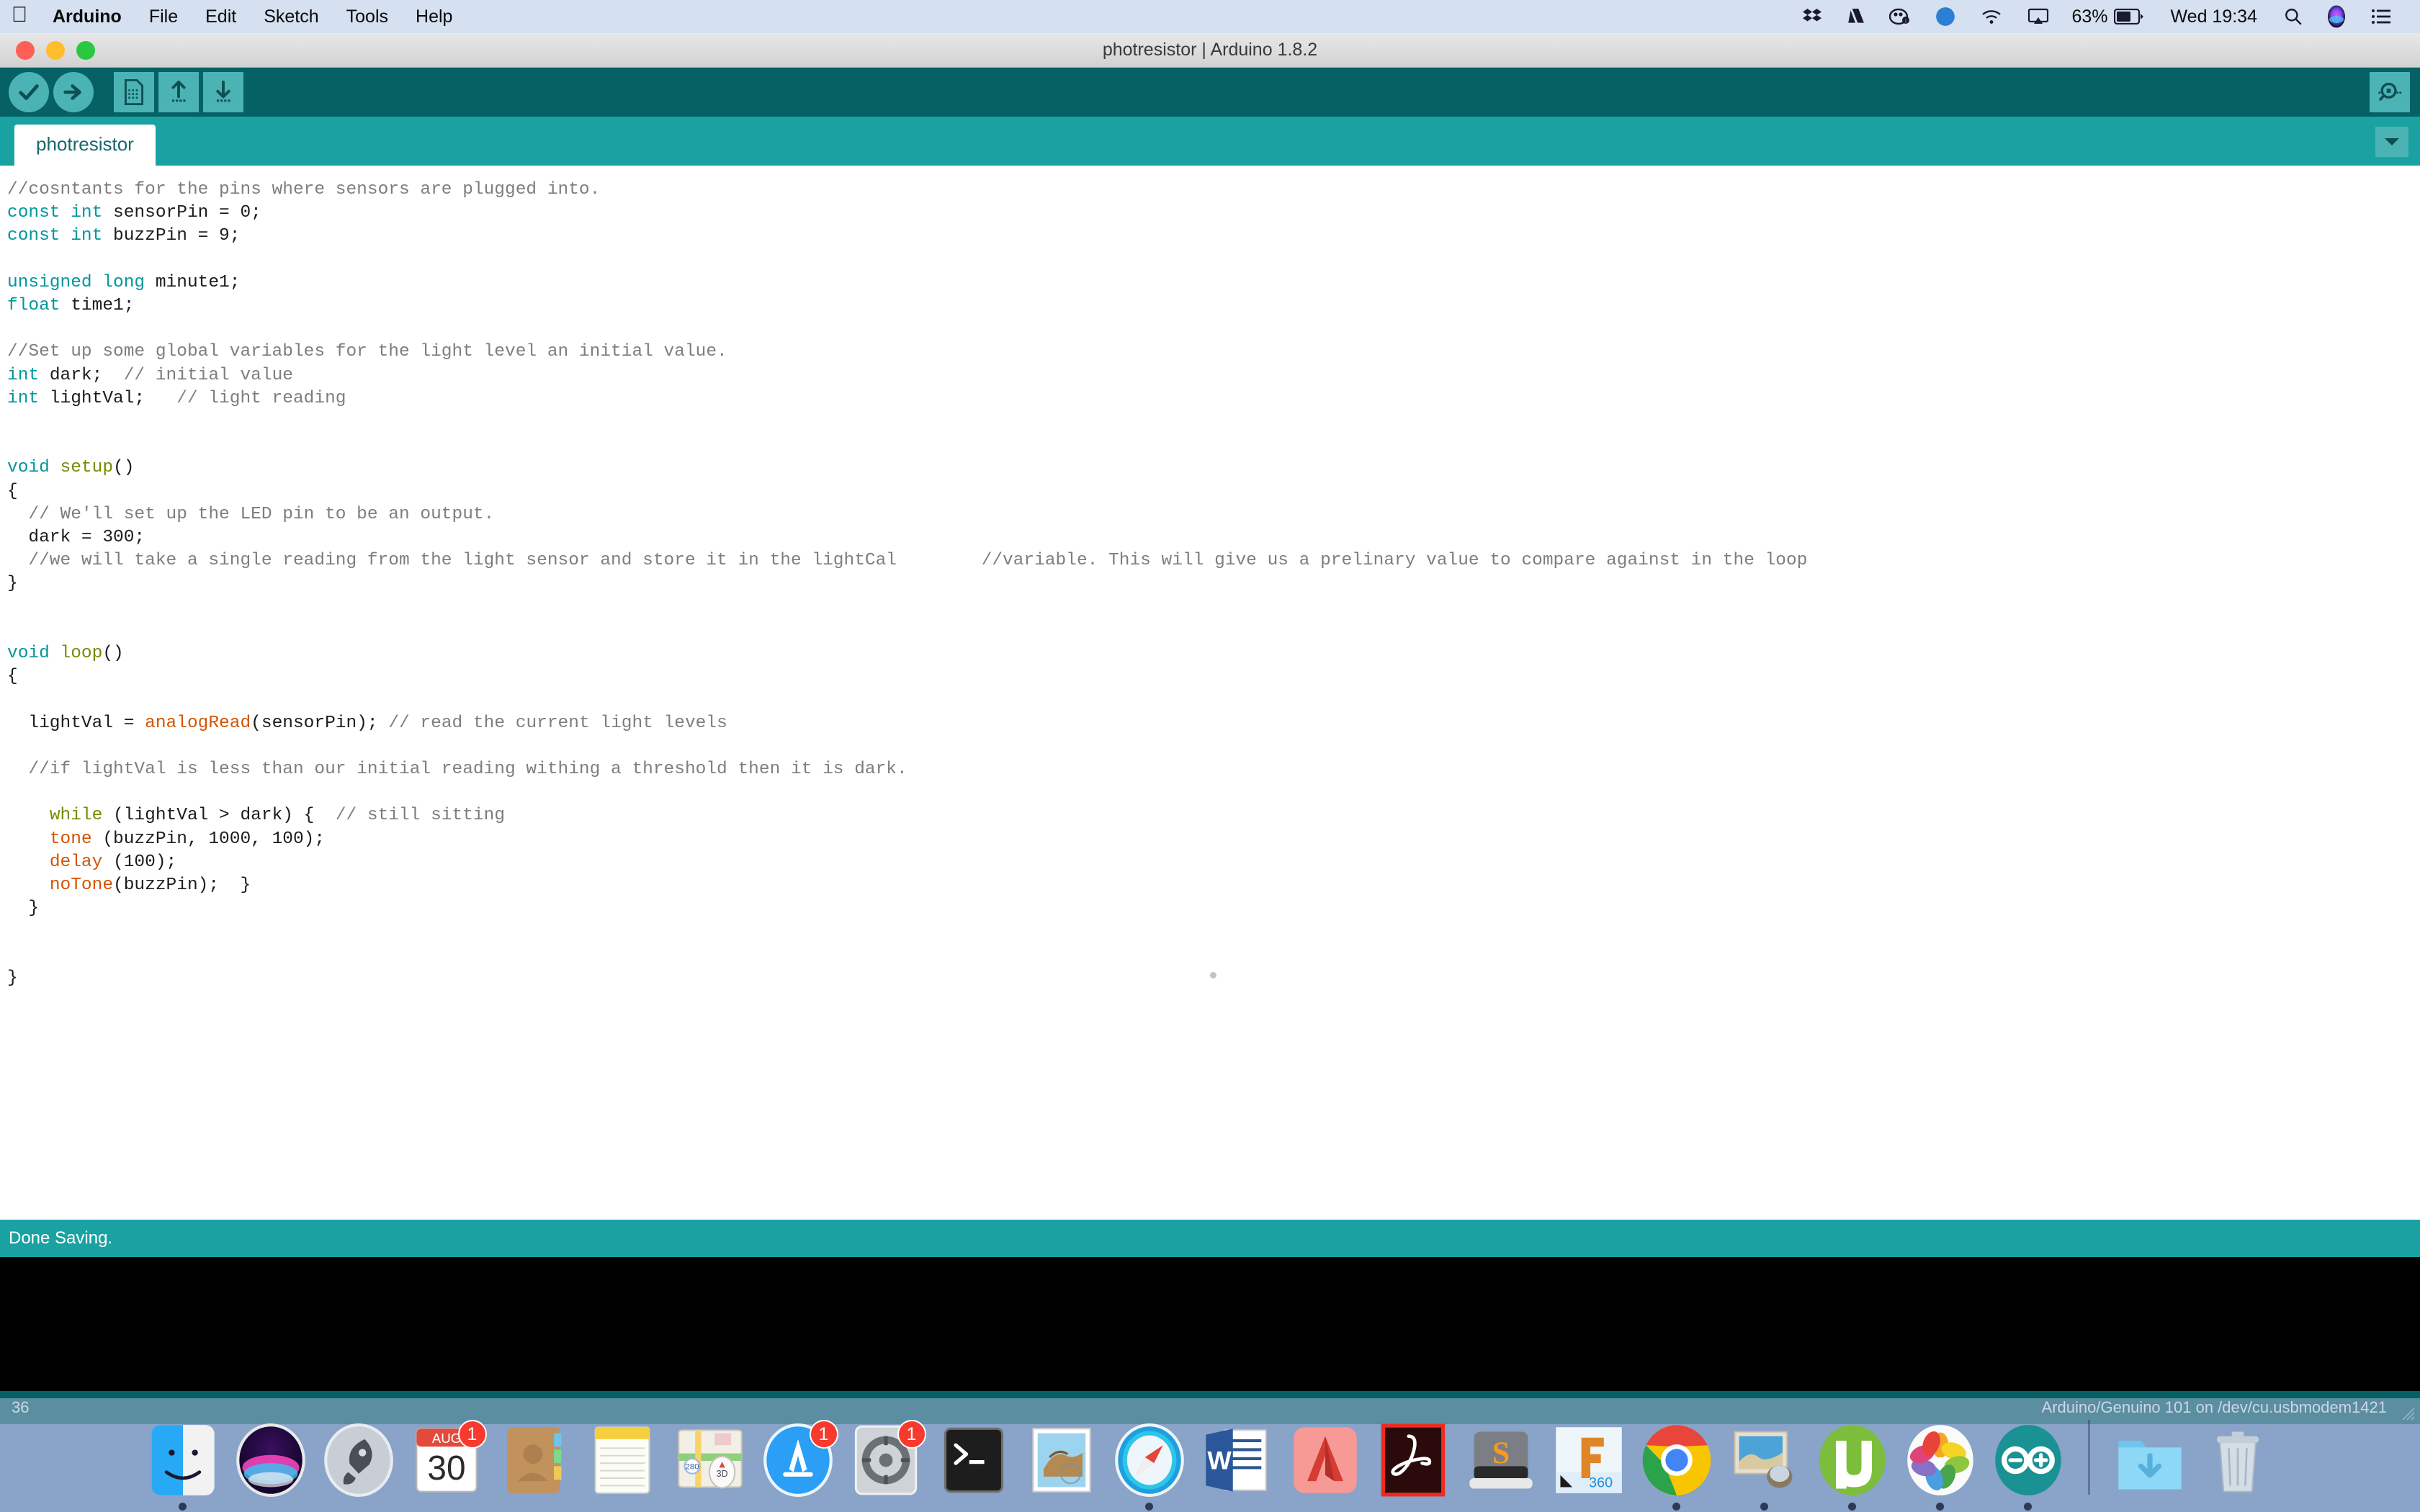  What do you see at coordinates (163, 16) in the screenshot?
I see `menu-file: File` at bounding box center [163, 16].